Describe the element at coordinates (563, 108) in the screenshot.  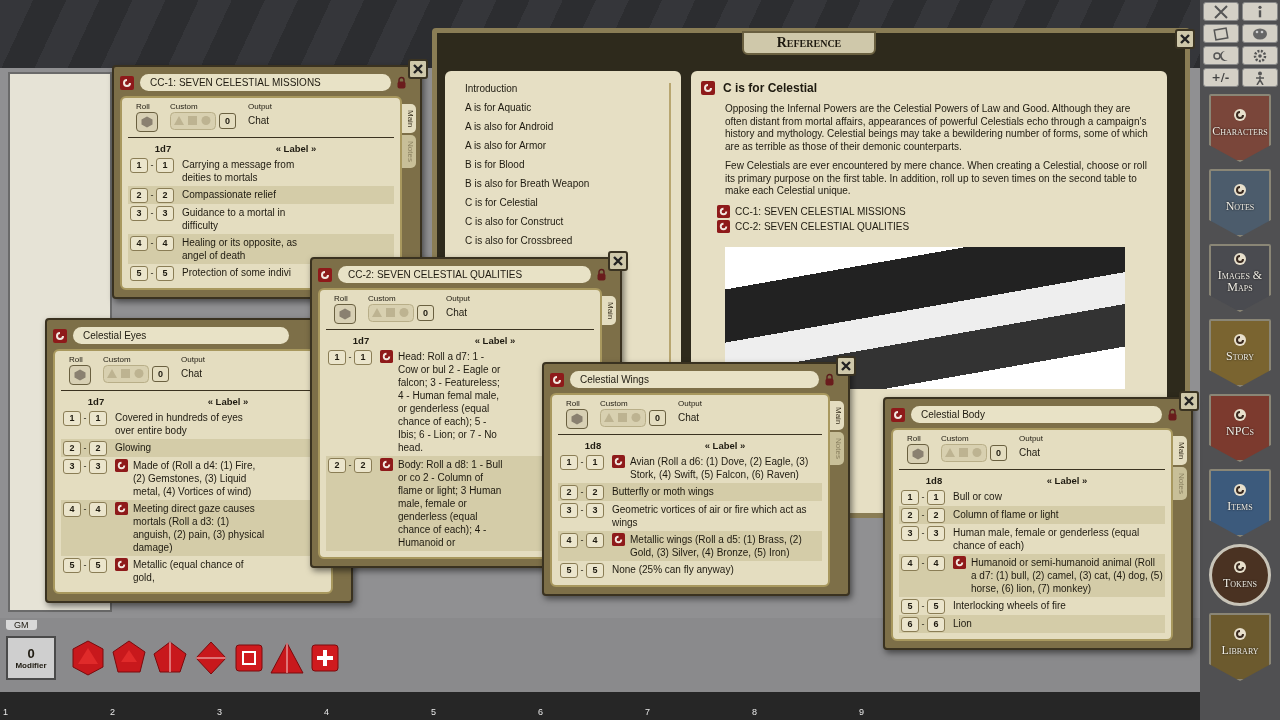
I see `index-link: A is for Aquatic` at that location.